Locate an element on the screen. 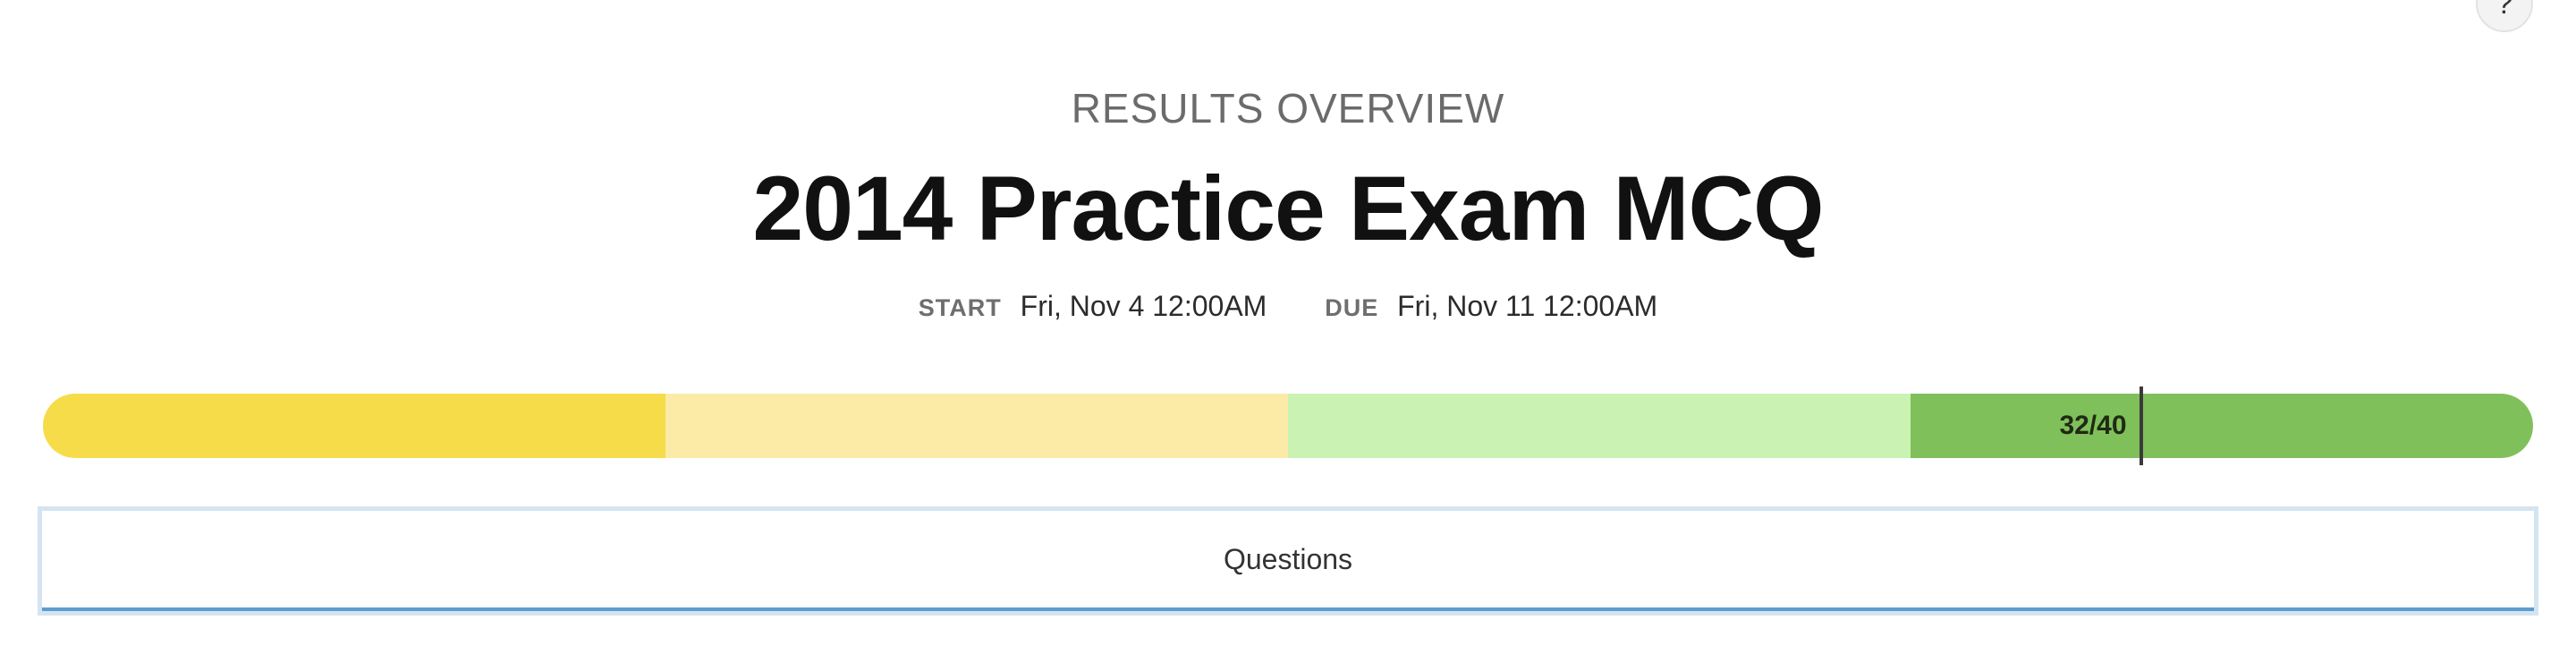 The image size is (2576, 671). page-subtitle: RESULTS OVERVIEW is located at coordinates (1288, 109).